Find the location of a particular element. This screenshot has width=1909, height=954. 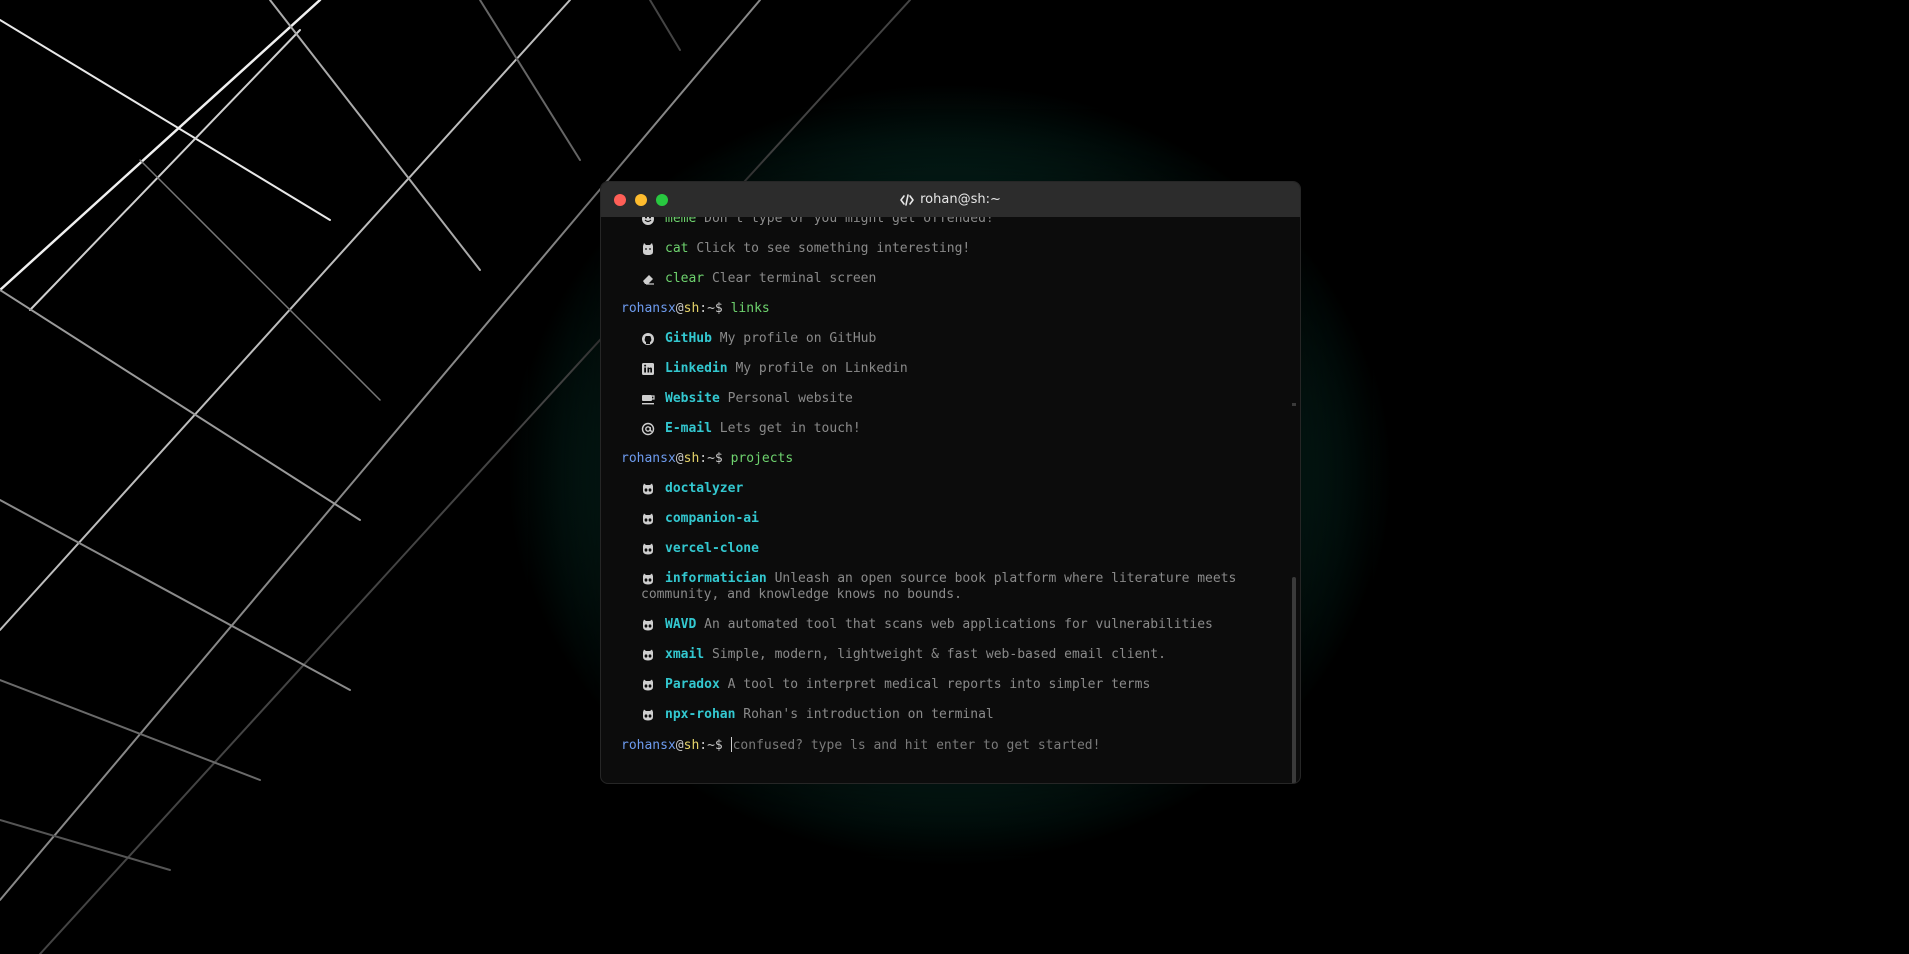

entry-text: E-mail Lets get in touch! is located at coordinates (951, 429).